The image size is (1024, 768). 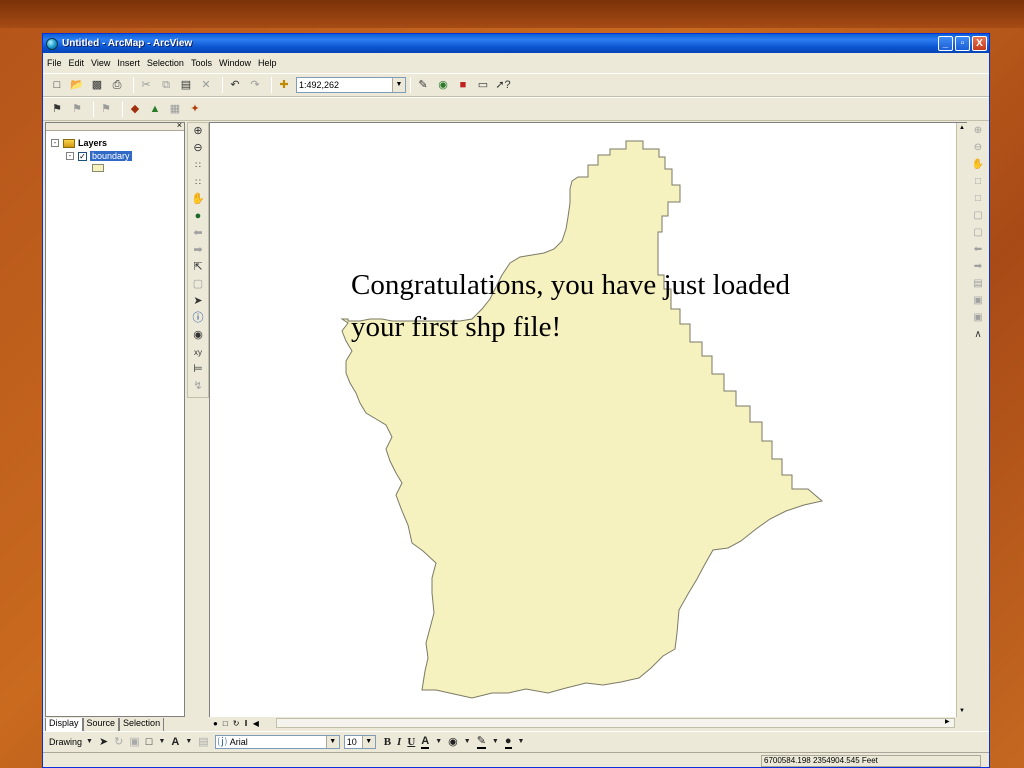 I want to click on clear-selection-icon: ▢, so click(x=198, y=284).